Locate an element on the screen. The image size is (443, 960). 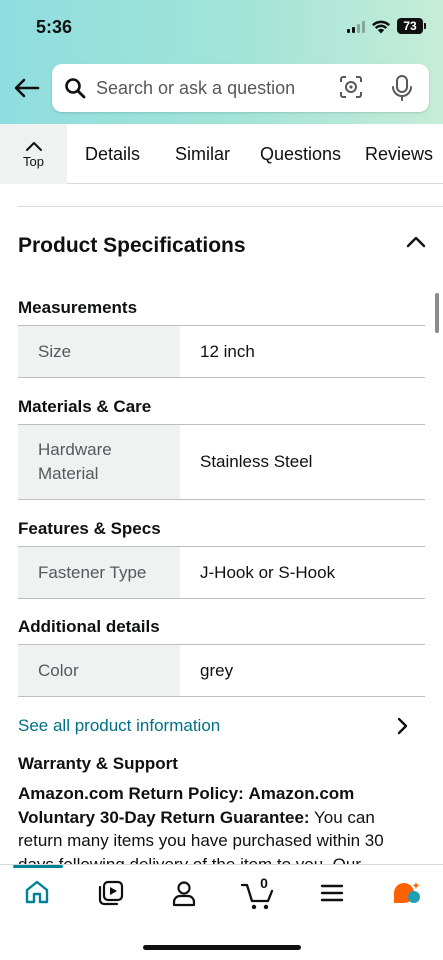
spec-key: Color is located at coordinates (99, 670).